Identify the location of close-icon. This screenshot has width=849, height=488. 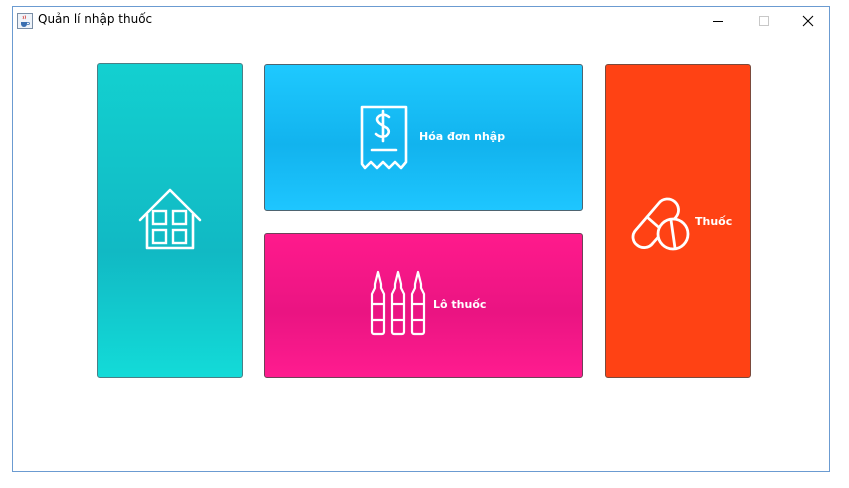
(808, 21).